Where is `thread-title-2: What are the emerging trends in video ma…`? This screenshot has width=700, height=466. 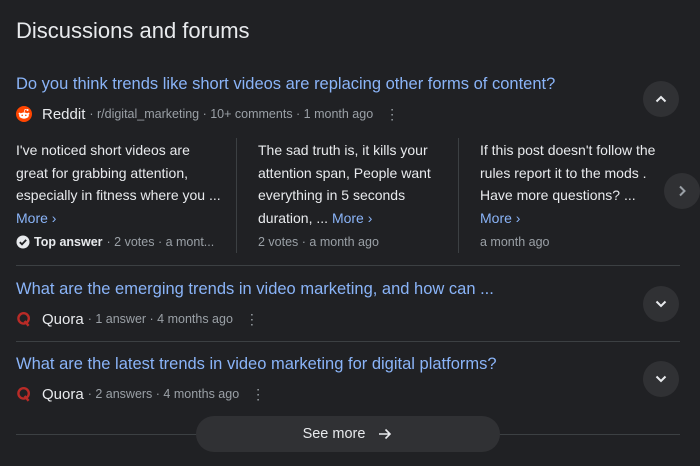 thread-title-2: What are the emerging trends in video ma… is located at coordinates (255, 289).